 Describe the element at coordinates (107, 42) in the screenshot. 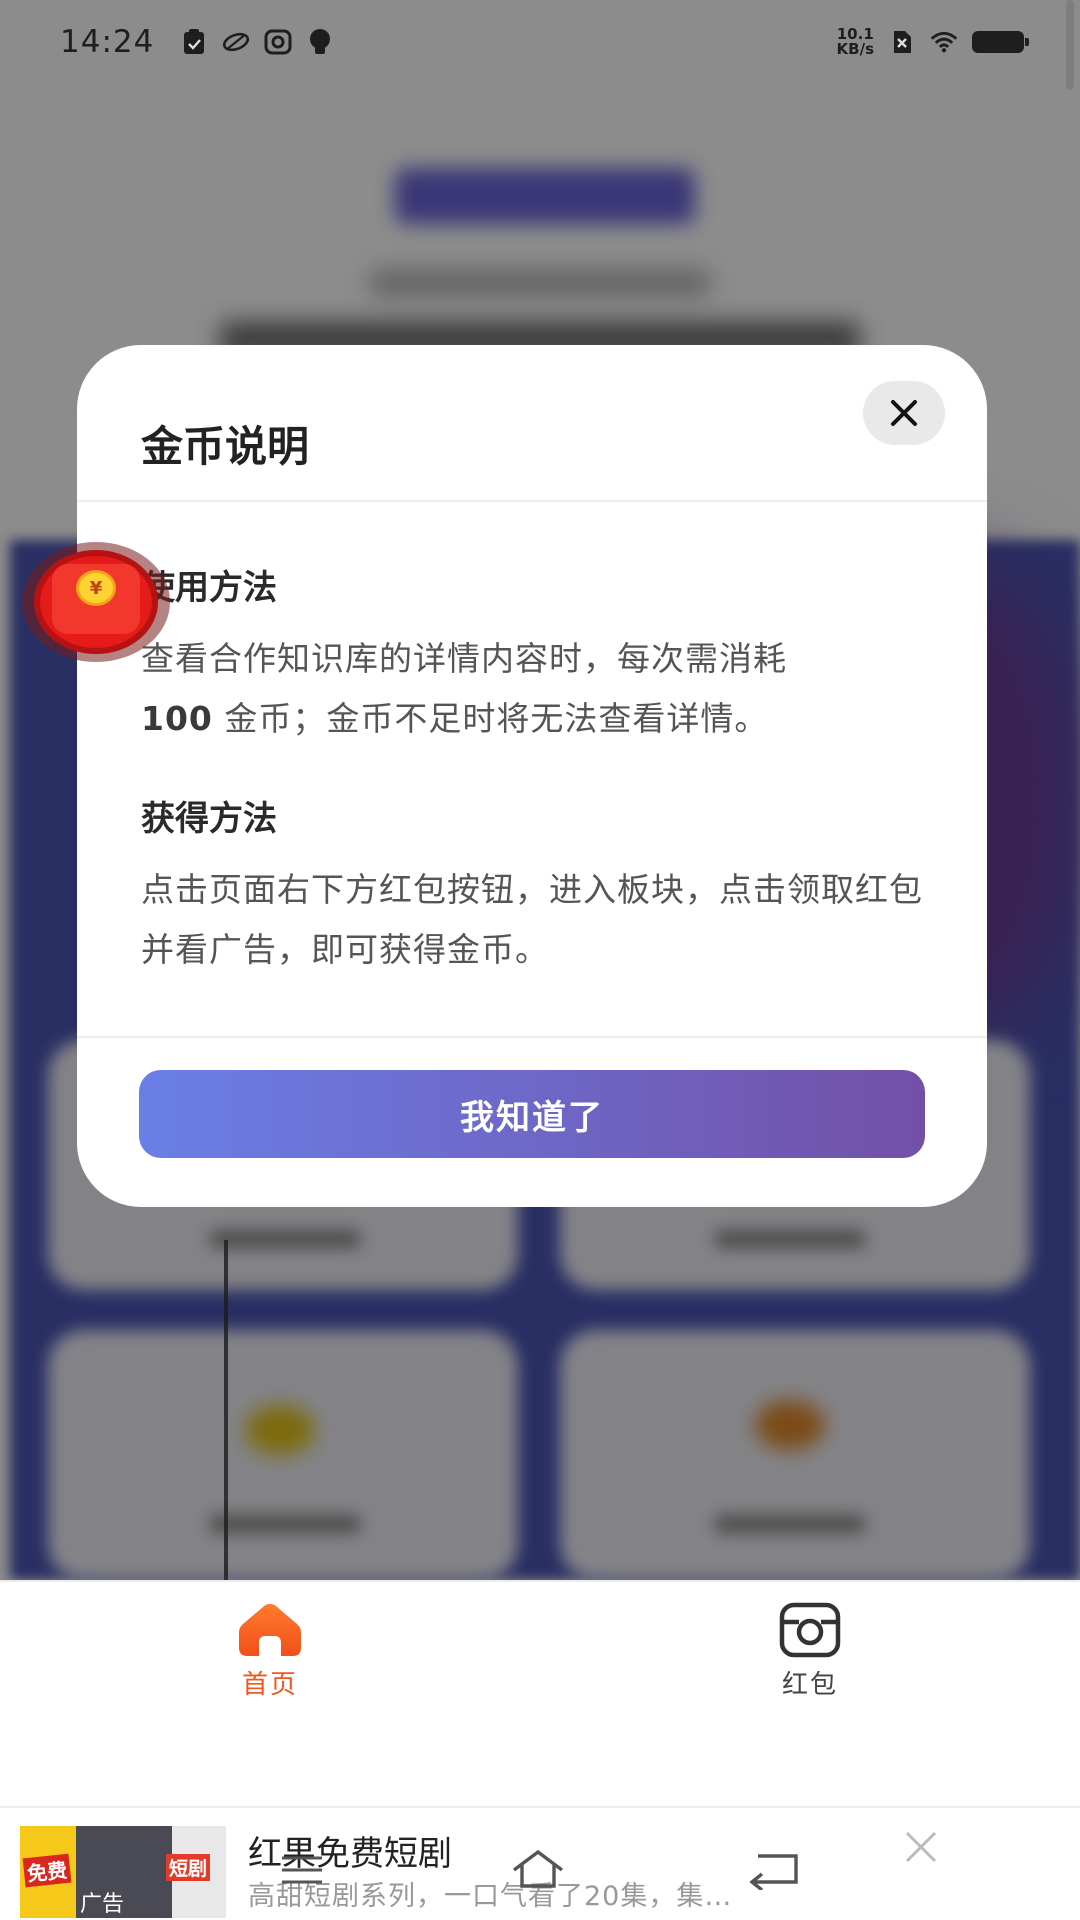

I see `status-time: 14:24` at that location.